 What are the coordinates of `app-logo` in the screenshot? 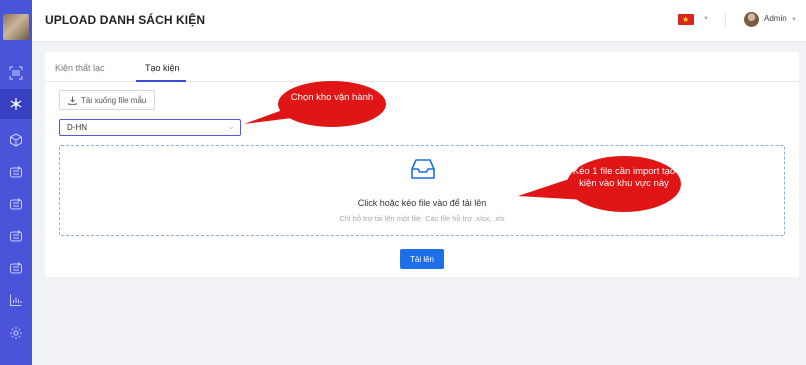 It's located at (16, 27).